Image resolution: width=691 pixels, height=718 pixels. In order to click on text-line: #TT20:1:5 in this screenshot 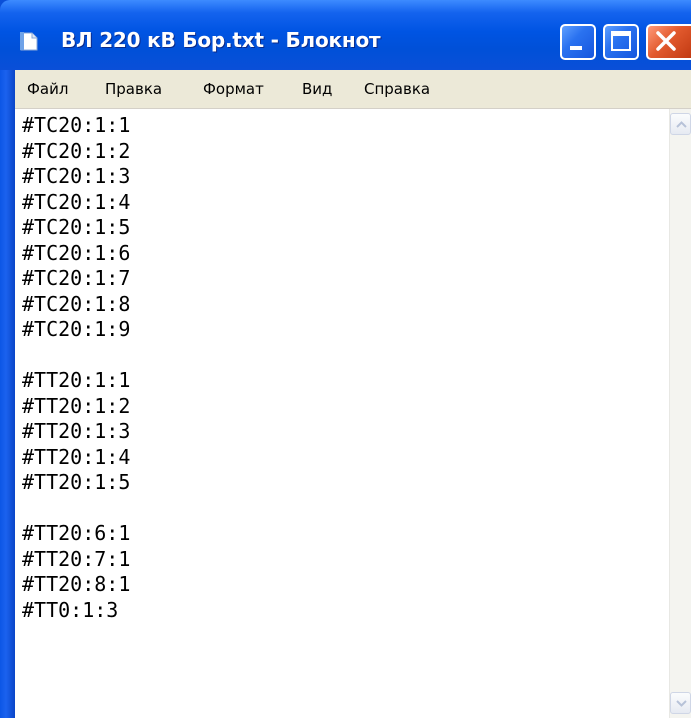, I will do `click(76, 482)`.